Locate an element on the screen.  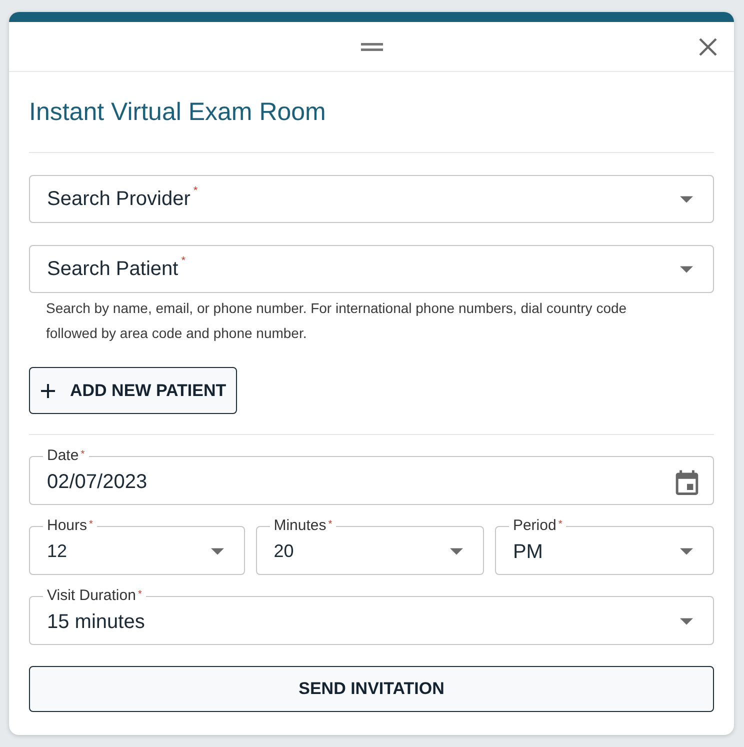
calendar-icon is located at coordinates (687, 481).